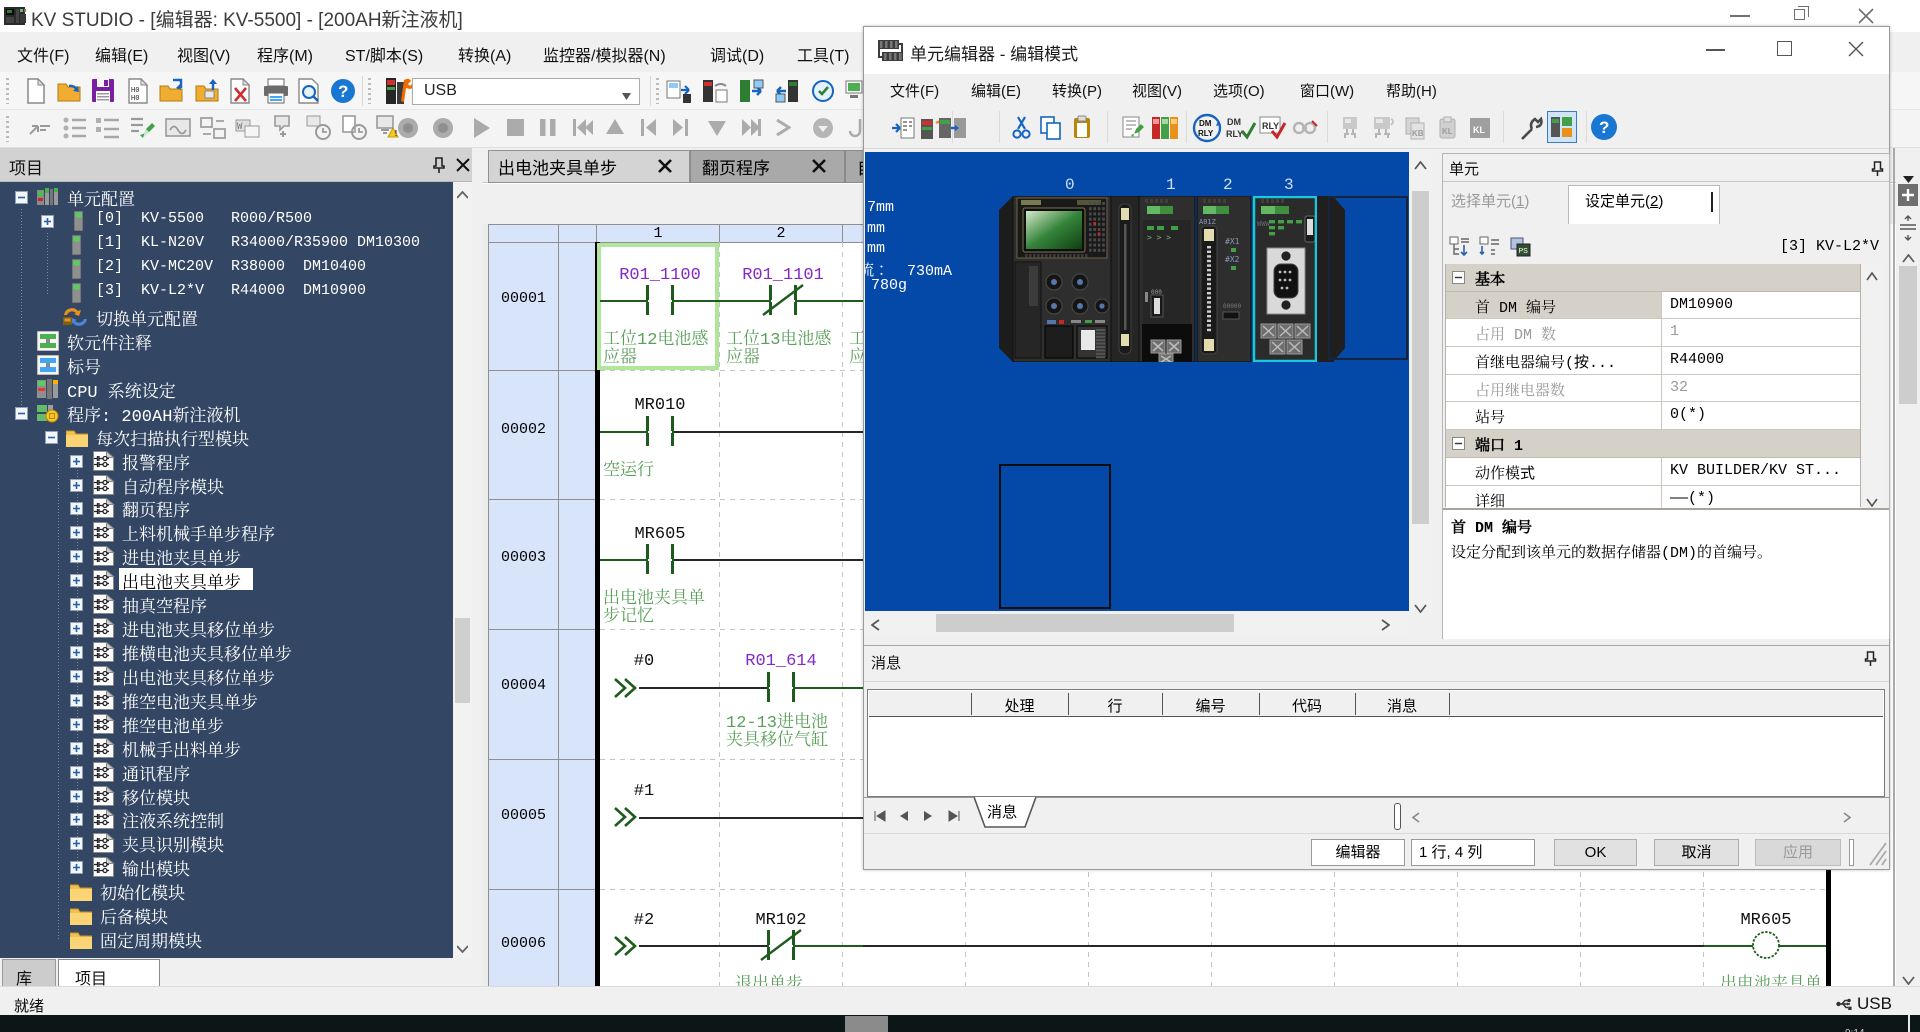 This screenshot has height=1032, width=1920. What do you see at coordinates (1207, 222) in the screenshot?
I see `svg-text: A01Z` at bounding box center [1207, 222].